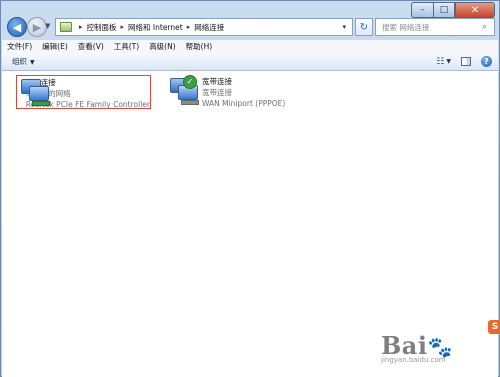 The width and height of the screenshot is (500, 377). What do you see at coordinates (243, 92) in the screenshot?
I see `connection-text: 宽带连接 宽带连接 WAN Miniport (PPPOE)` at bounding box center [243, 92].